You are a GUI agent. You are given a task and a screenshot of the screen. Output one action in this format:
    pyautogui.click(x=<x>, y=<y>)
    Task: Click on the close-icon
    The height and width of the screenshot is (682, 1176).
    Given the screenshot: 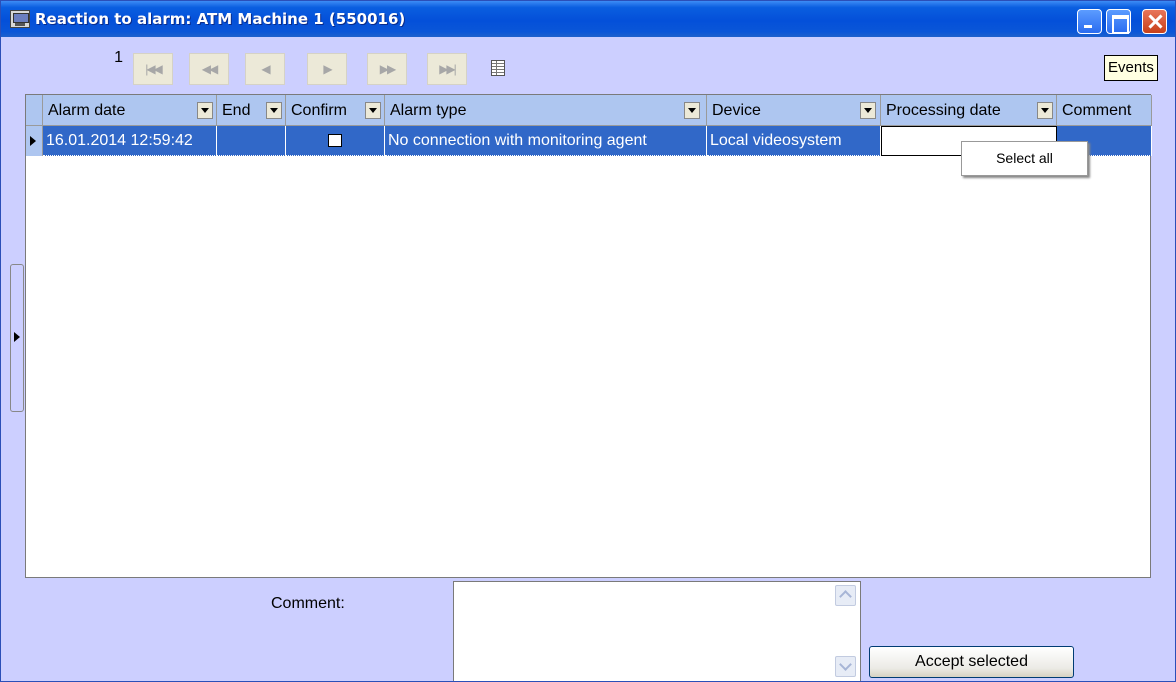 What is the action you would take?
    pyautogui.click(x=1154, y=21)
    